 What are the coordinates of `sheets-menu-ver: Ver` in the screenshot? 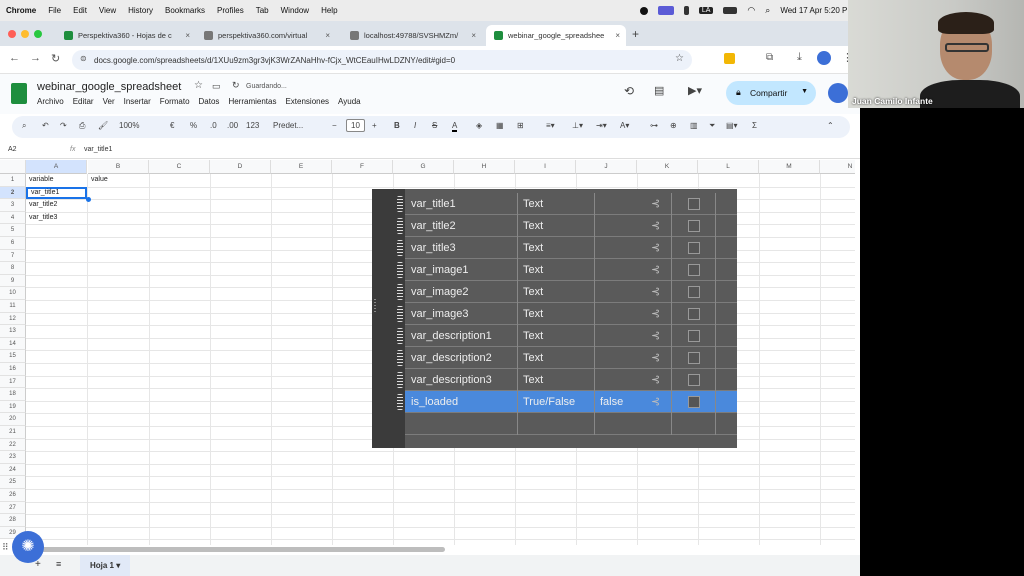 It's located at (109, 101).